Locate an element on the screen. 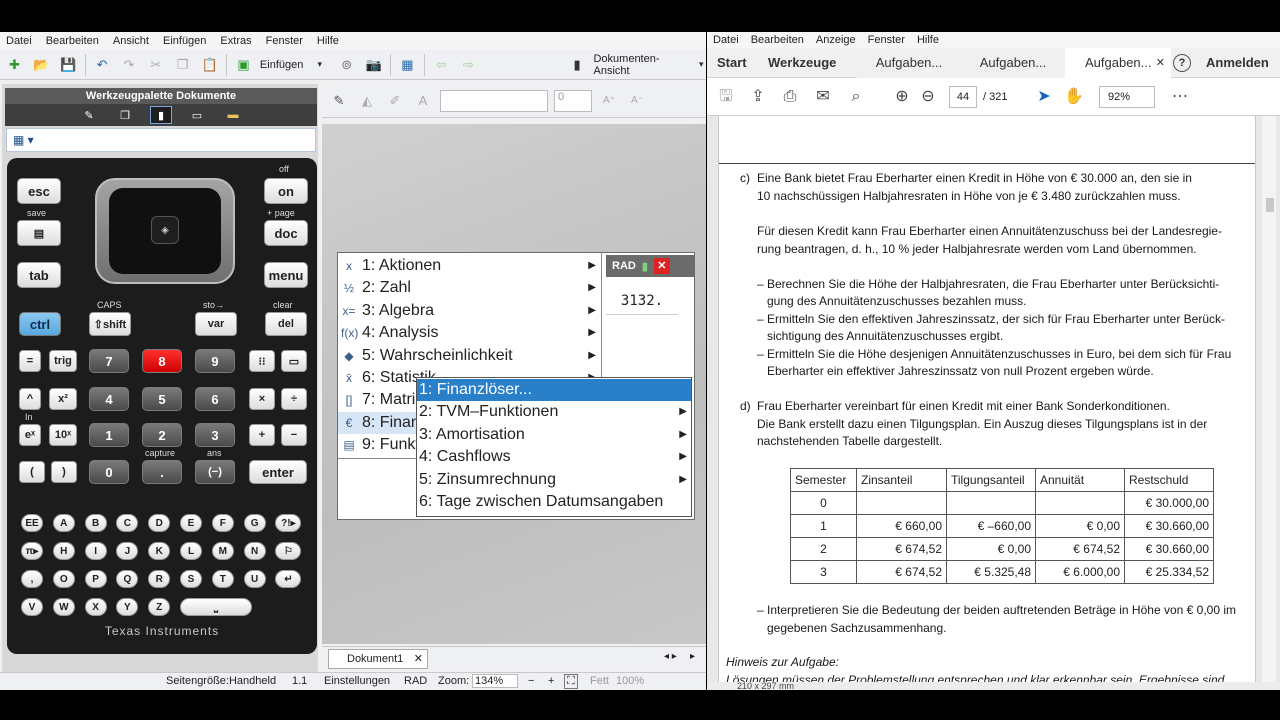 The height and width of the screenshot is (720, 1280). trig-key: trig is located at coordinates (63, 361).